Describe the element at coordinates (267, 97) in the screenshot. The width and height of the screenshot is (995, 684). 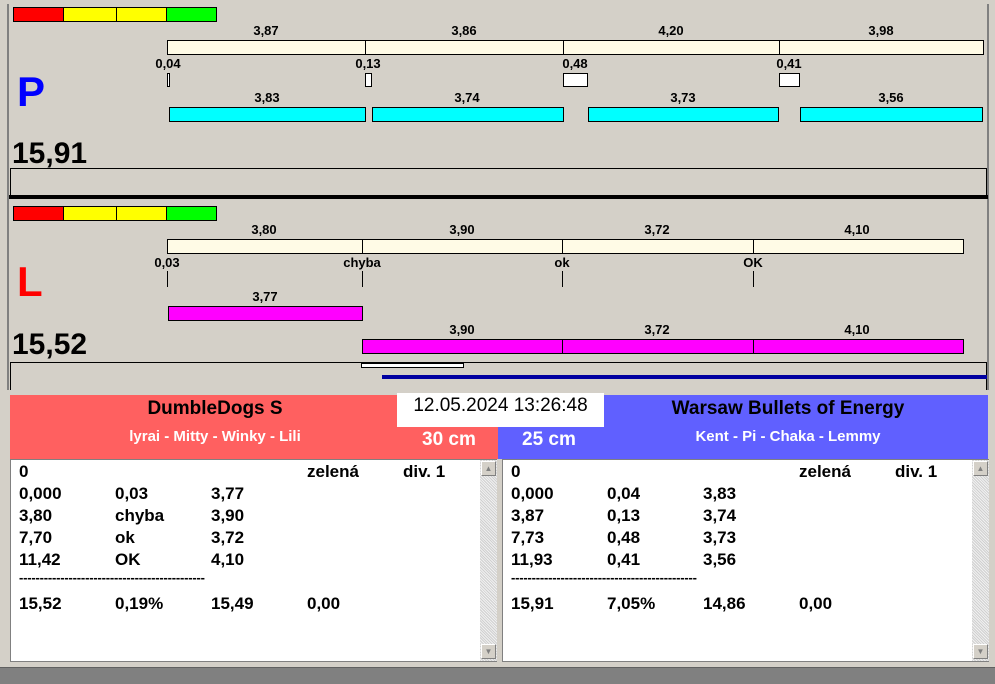
I see `bar-label: 3,83` at that location.